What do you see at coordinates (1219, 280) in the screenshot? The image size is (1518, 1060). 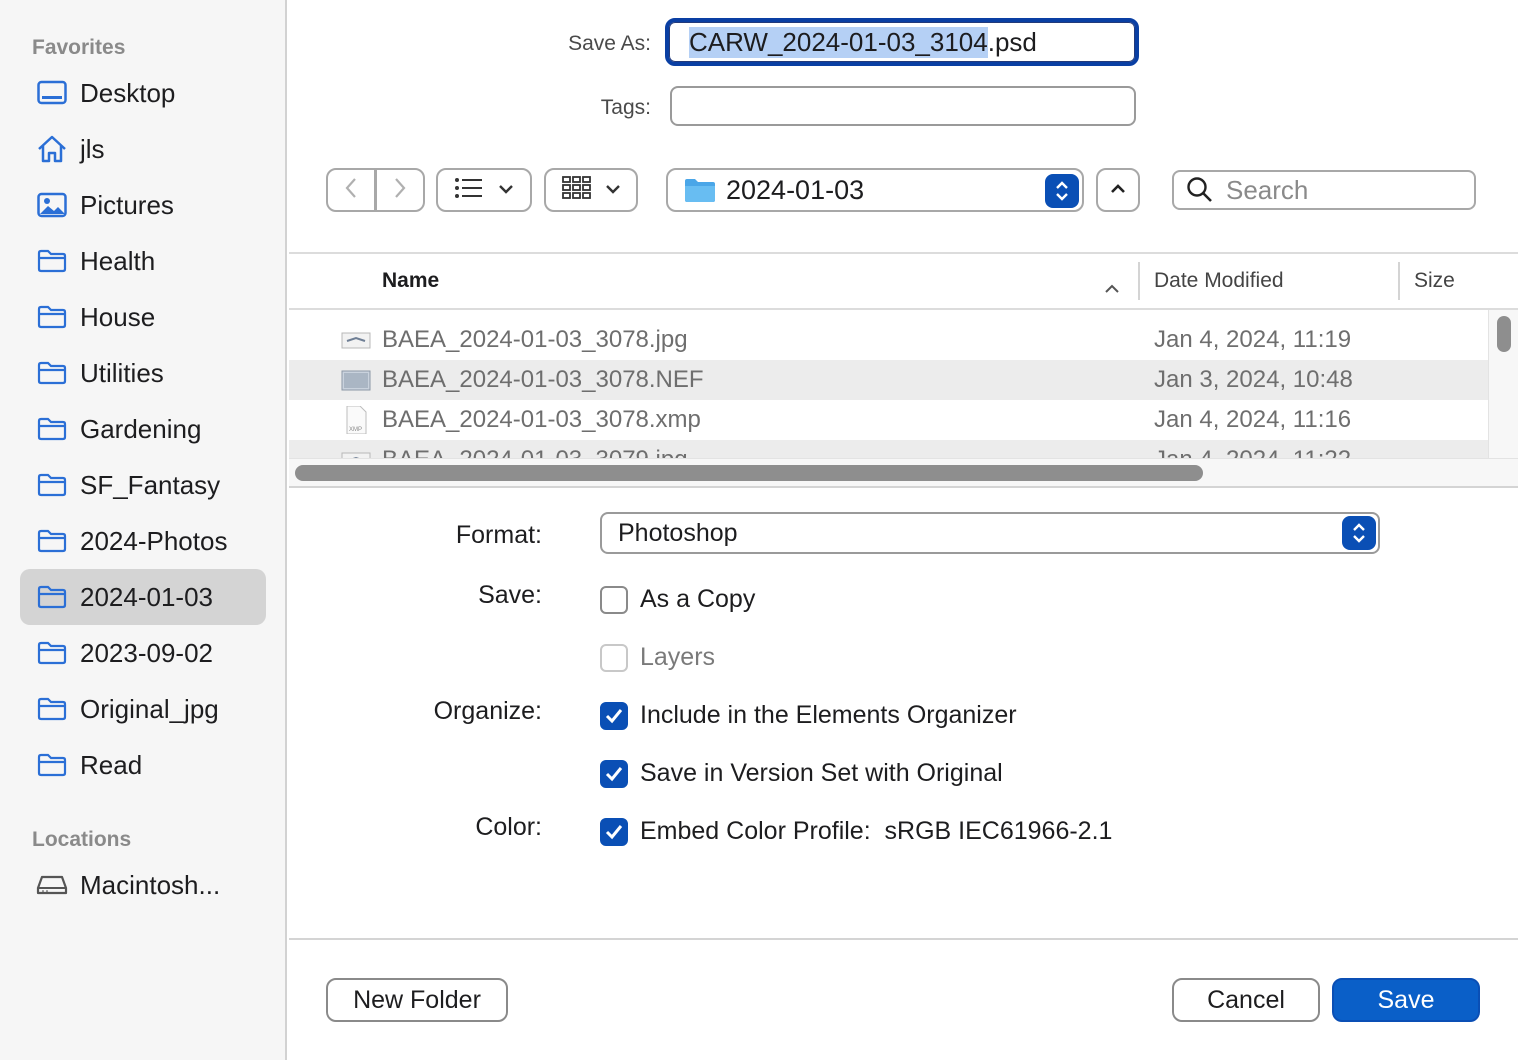 I see `column-header-label: Date Modified` at bounding box center [1219, 280].